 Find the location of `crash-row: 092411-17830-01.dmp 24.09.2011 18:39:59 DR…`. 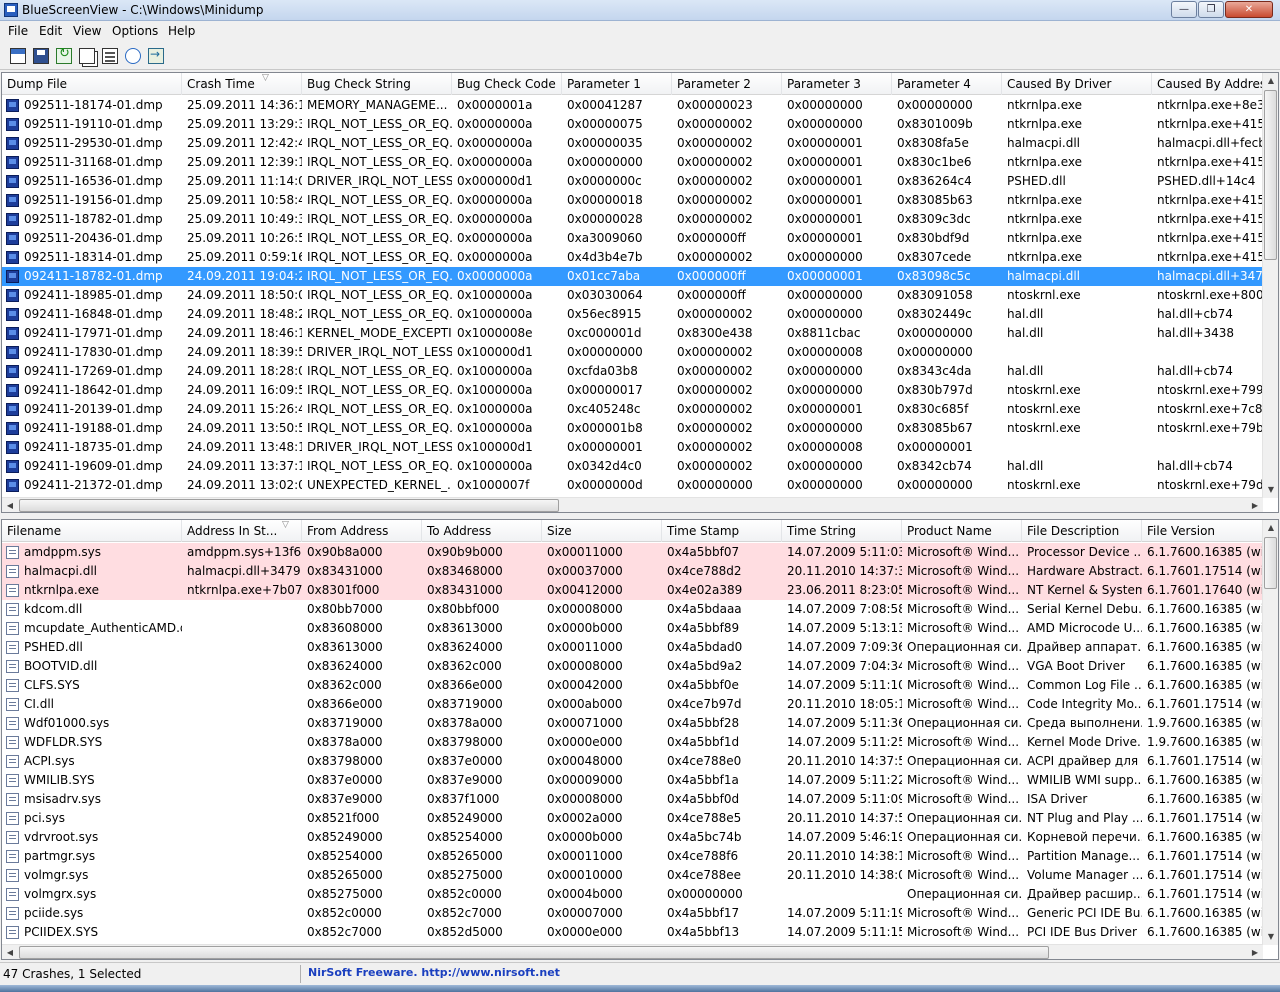

crash-row: 092411-17830-01.dmp 24.09.2011 18:39:59 DR… is located at coordinates (633, 352).